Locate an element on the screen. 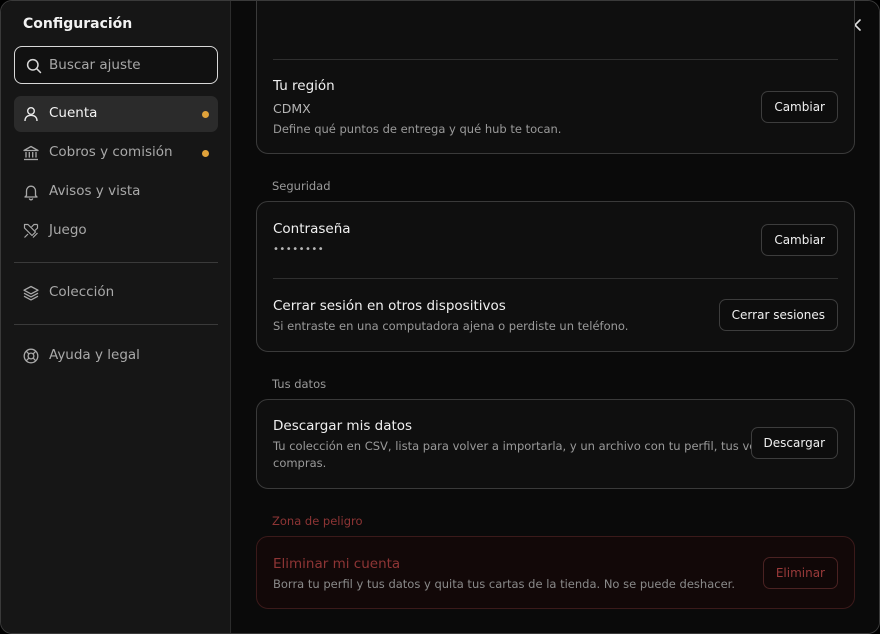 The image size is (880, 634). sidebar-item-label: Avisos y vista is located at coordinates (95, 191).